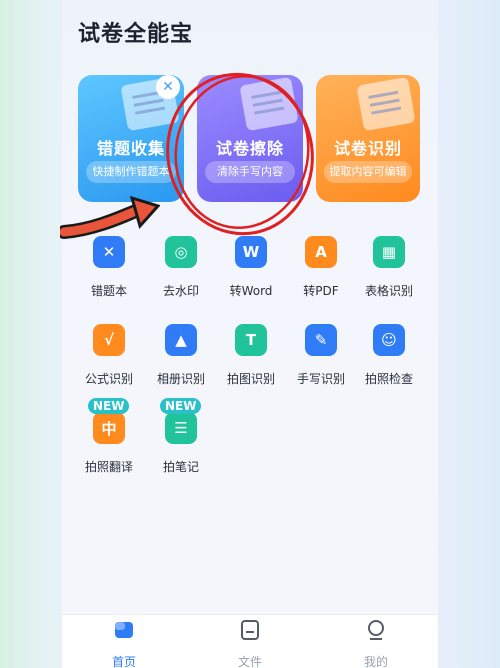  Describe the element at coordinates (251, 291) in the screenshot. I see `tool-label: 转Word` at that location.